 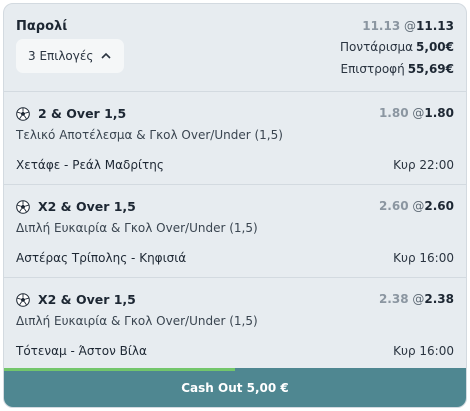 I want to click on chevron-up-icon, so click(x=106, y=56).